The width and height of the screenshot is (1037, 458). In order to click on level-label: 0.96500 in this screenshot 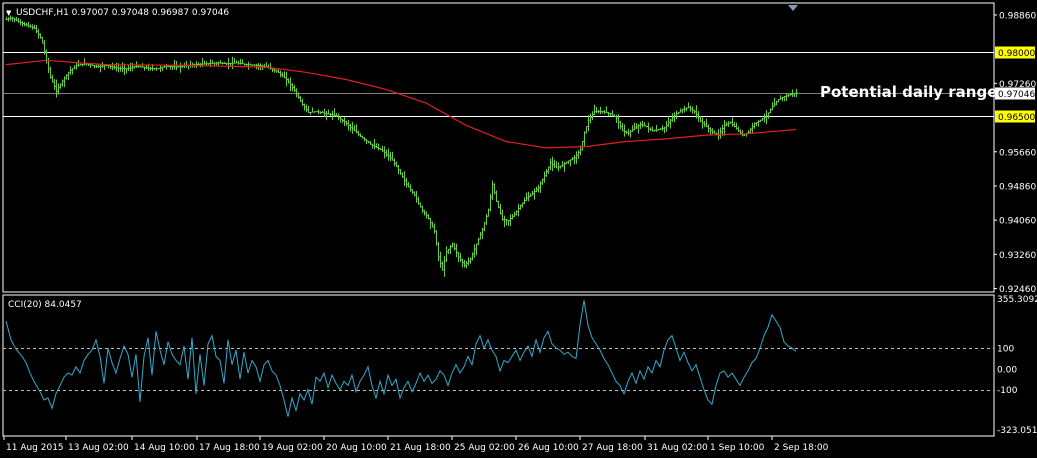, I will do `click(1016, 118)`.